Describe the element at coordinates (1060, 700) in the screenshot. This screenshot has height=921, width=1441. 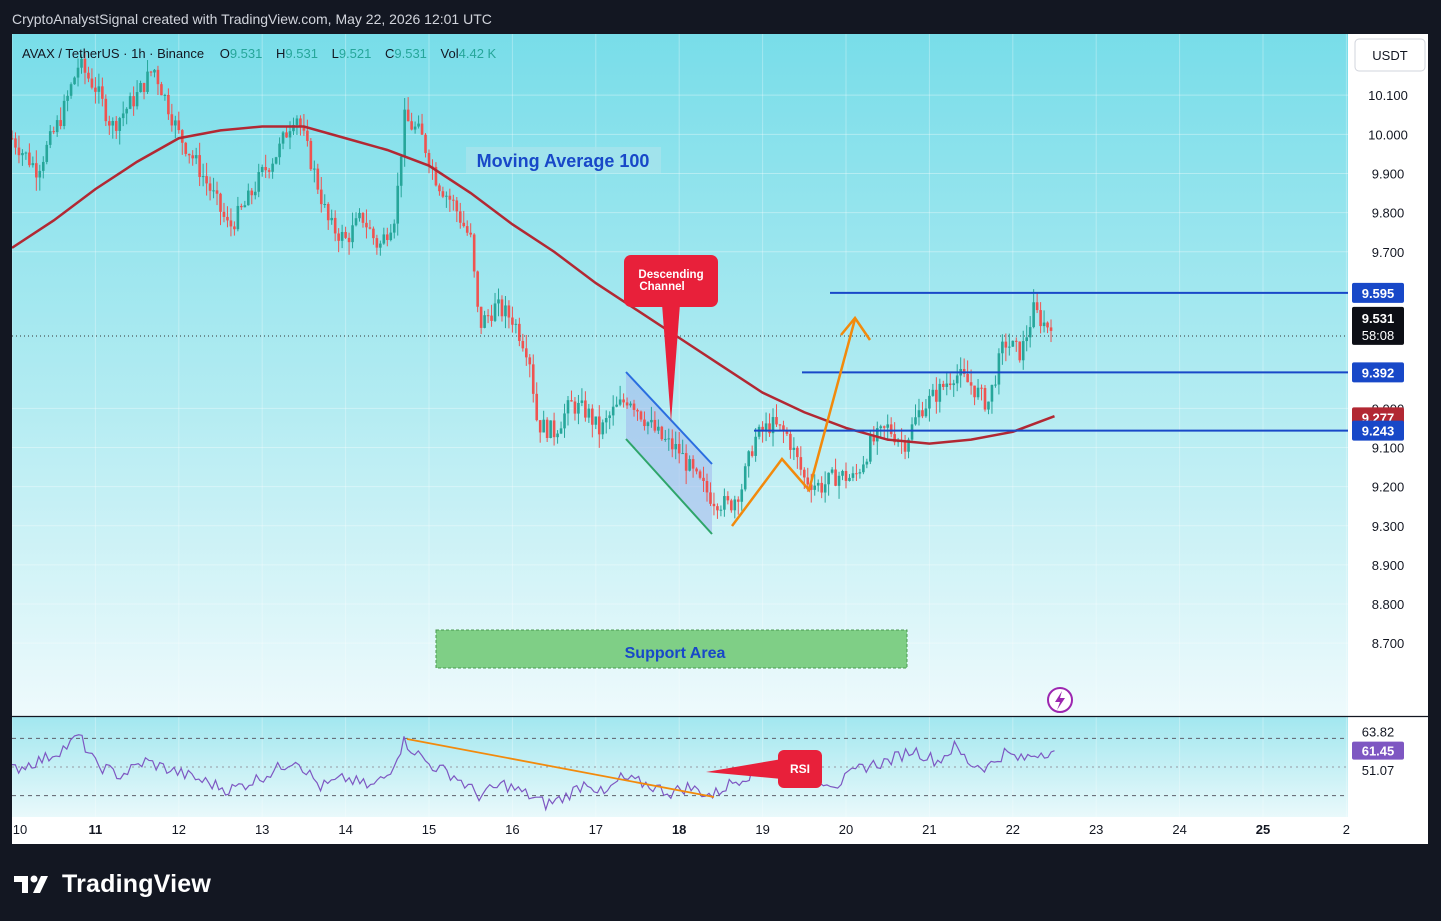
I see `lightning-icon` at that location.